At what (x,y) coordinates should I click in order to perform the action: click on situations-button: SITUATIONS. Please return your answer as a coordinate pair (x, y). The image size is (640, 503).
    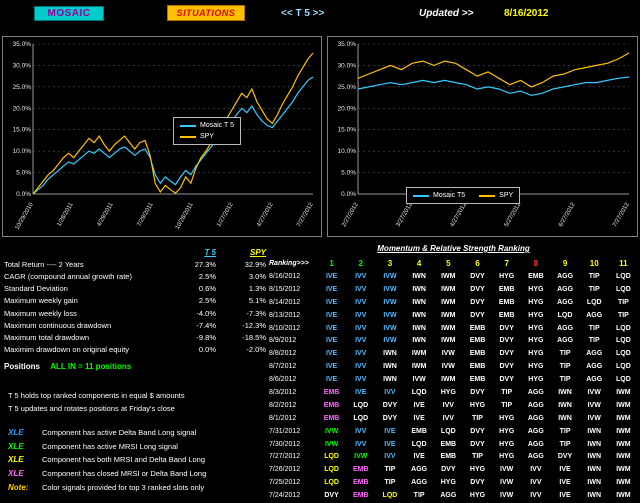
    Looking at the image, I should click on (206, 13).